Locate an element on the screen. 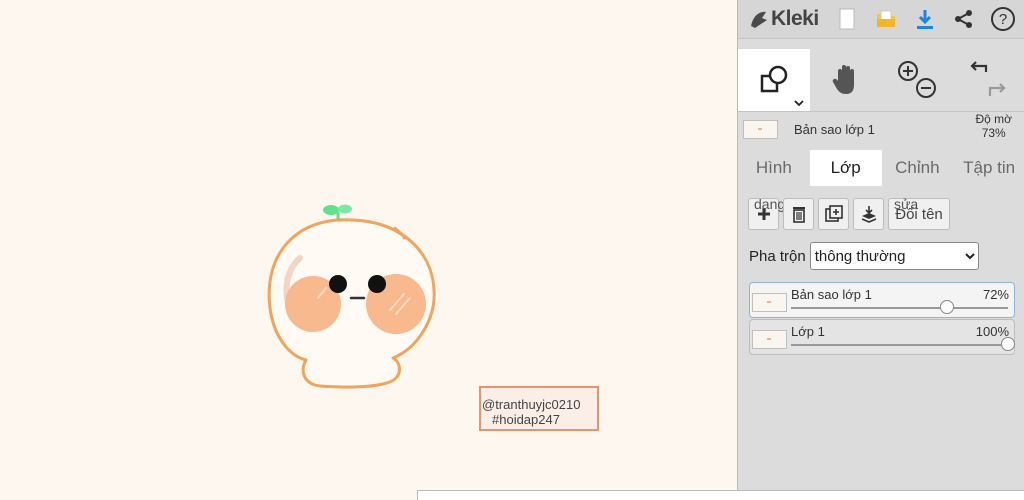 The width and height of the screenshot is (1024, 500). save-button is located at coordinates (924, 19).